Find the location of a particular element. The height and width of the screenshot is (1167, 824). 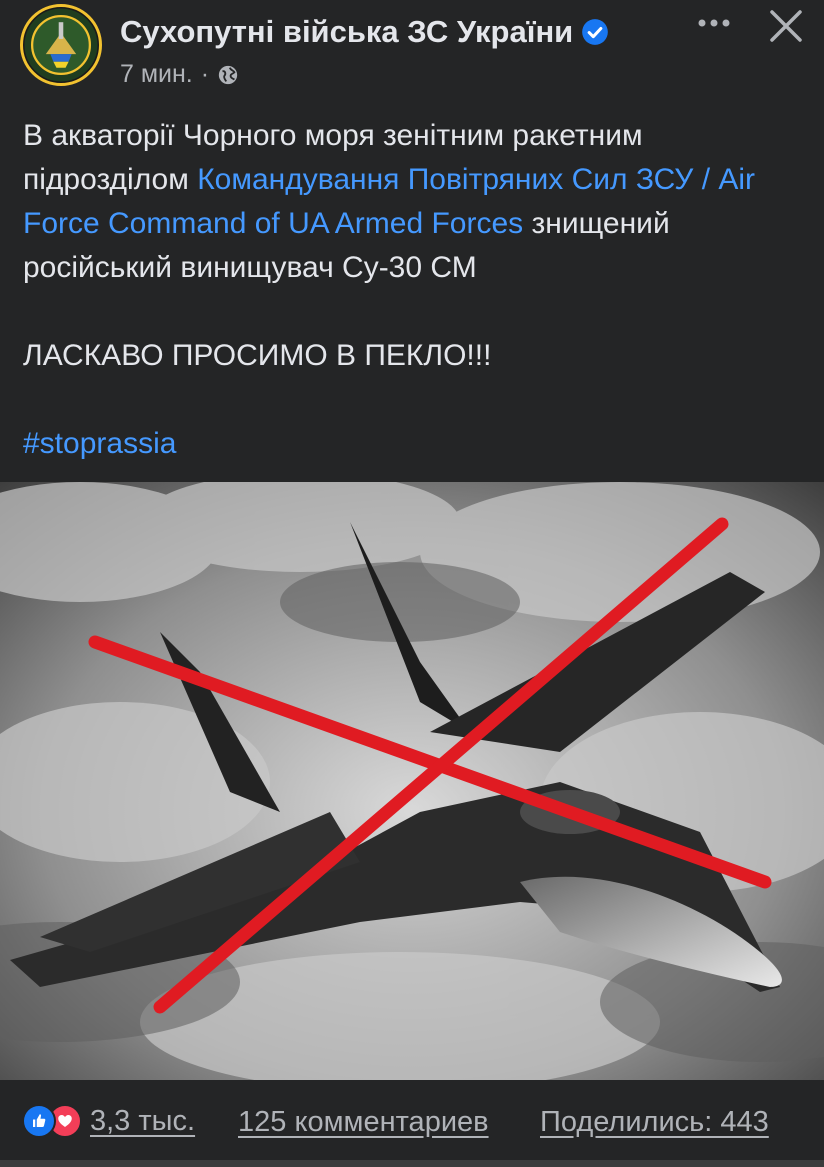

close-icon is located at coordinates (786, 26).